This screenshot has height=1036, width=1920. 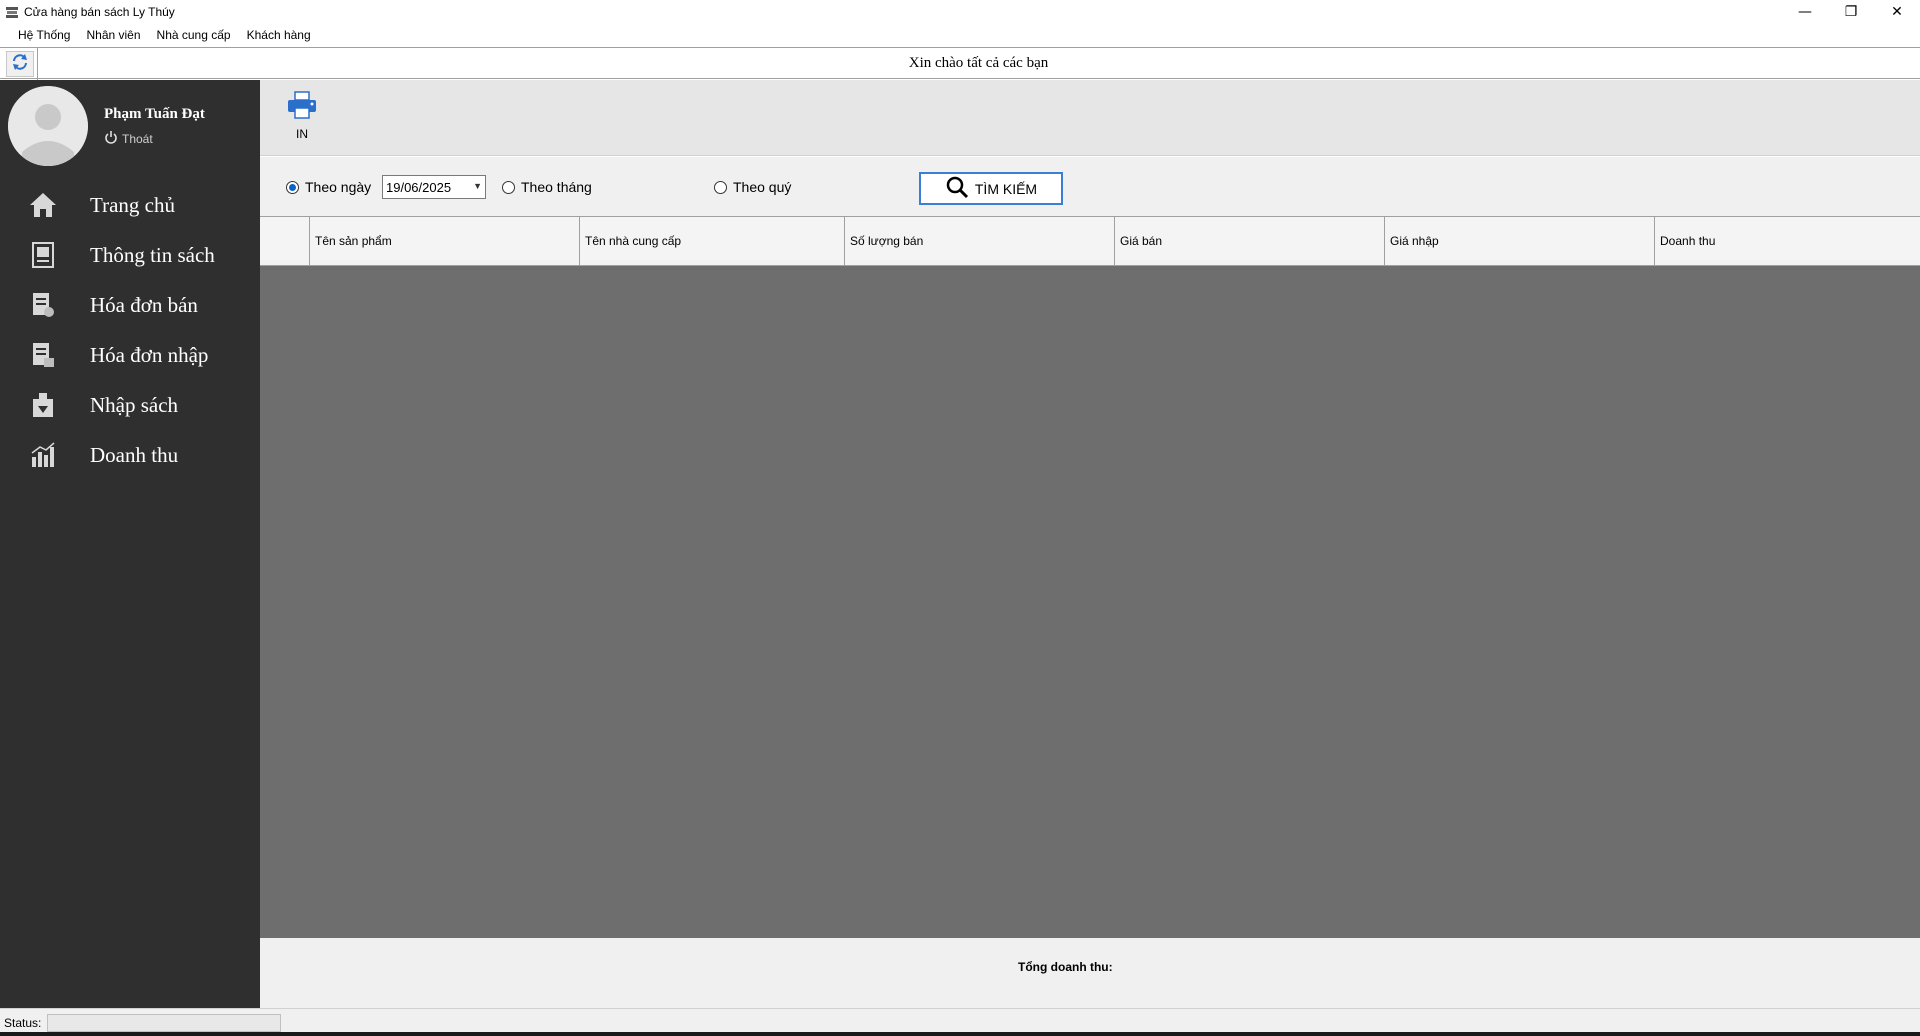 I want to click on sidebar-item-label: Doanh thu, so click(x=134, y=454).